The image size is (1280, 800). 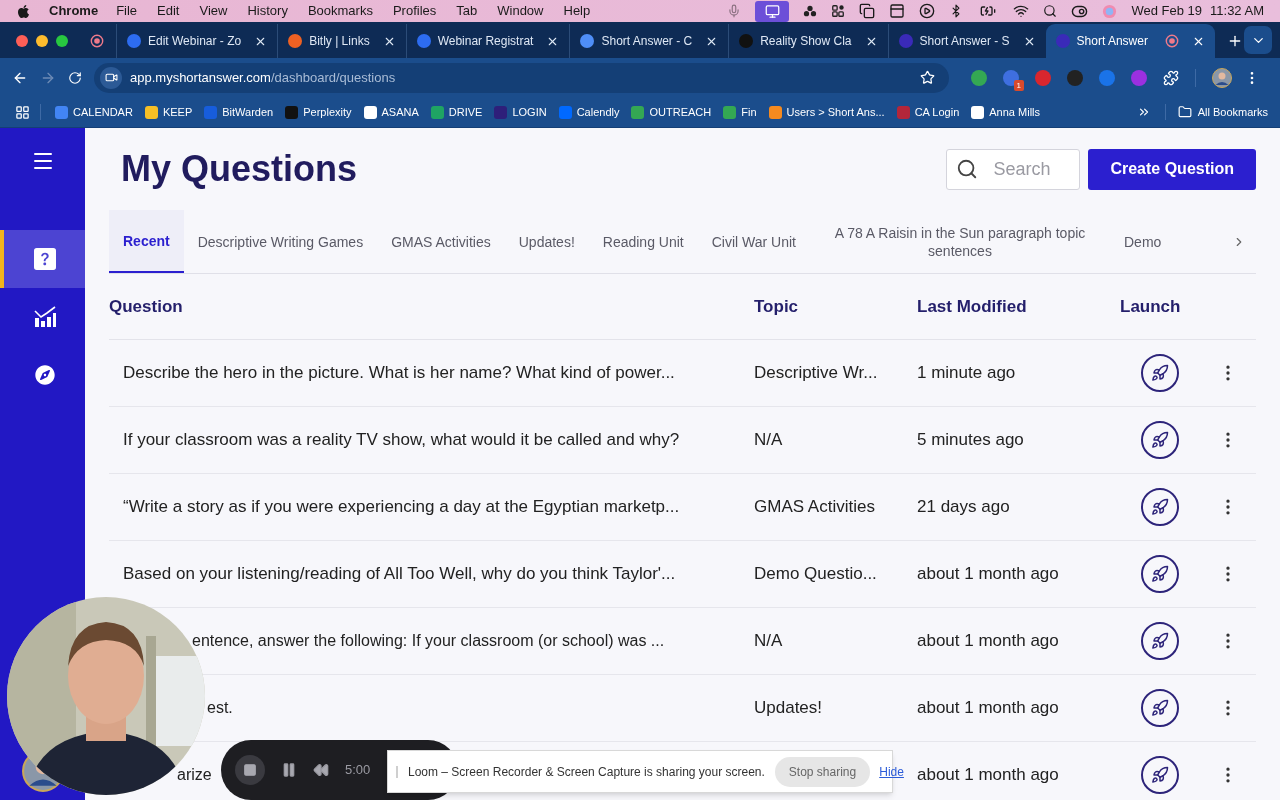 I want to click on all-bookmarks-button: All Bookmarks, so click(x=1222, y=112).